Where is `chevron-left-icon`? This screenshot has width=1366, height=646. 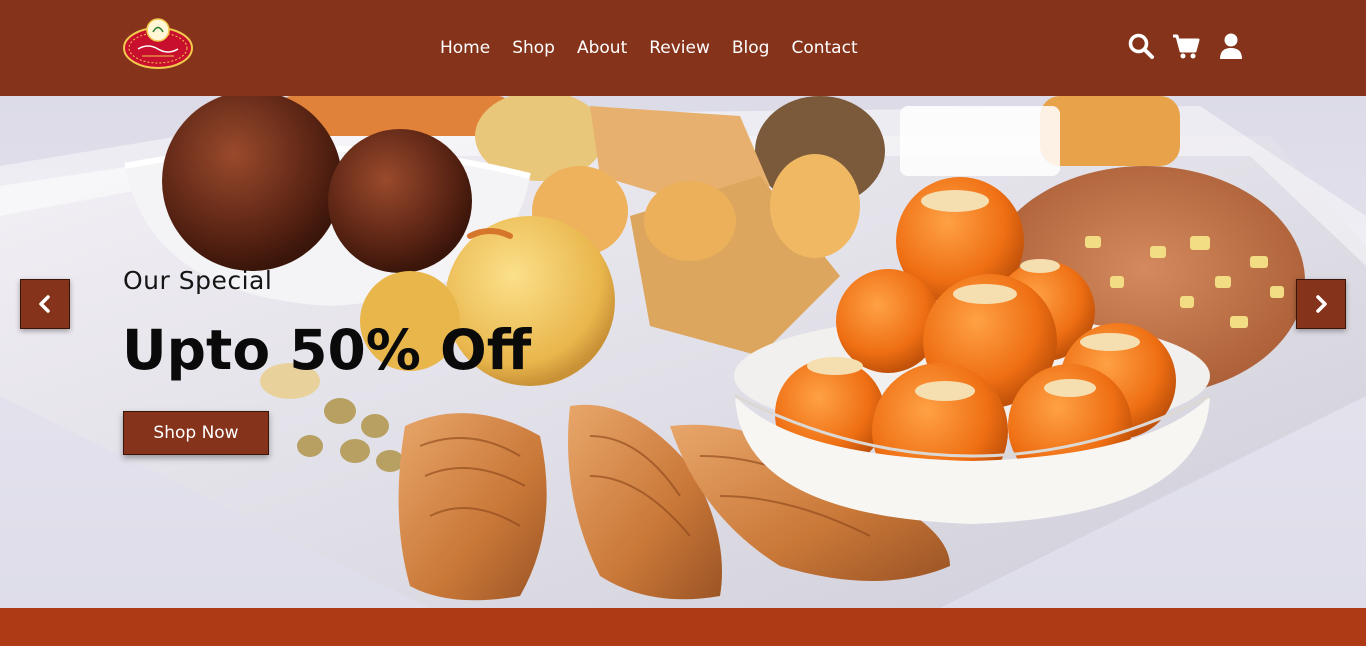
chevron-left-icon is located at coordinates (44, 304).